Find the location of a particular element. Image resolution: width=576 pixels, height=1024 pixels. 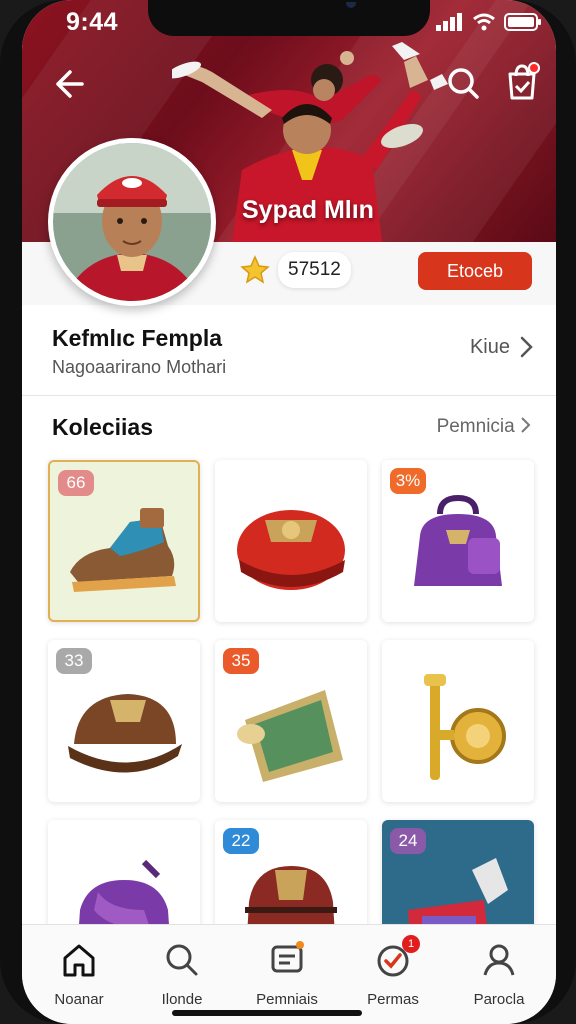

battery-icon is located at coordinates (522, 22).